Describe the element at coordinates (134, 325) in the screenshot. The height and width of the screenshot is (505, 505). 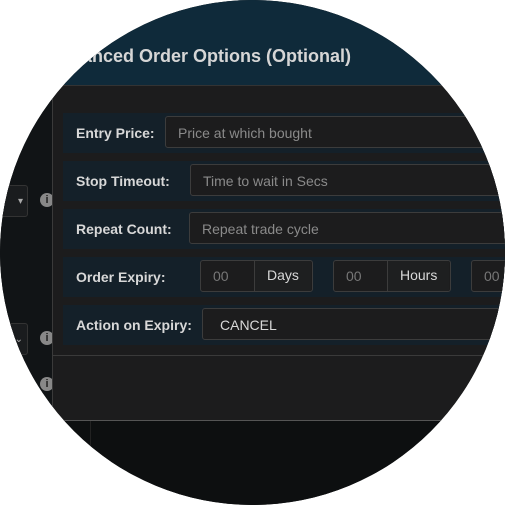
I see `action-on-expiry-label: Action on Expiry:` at that location.